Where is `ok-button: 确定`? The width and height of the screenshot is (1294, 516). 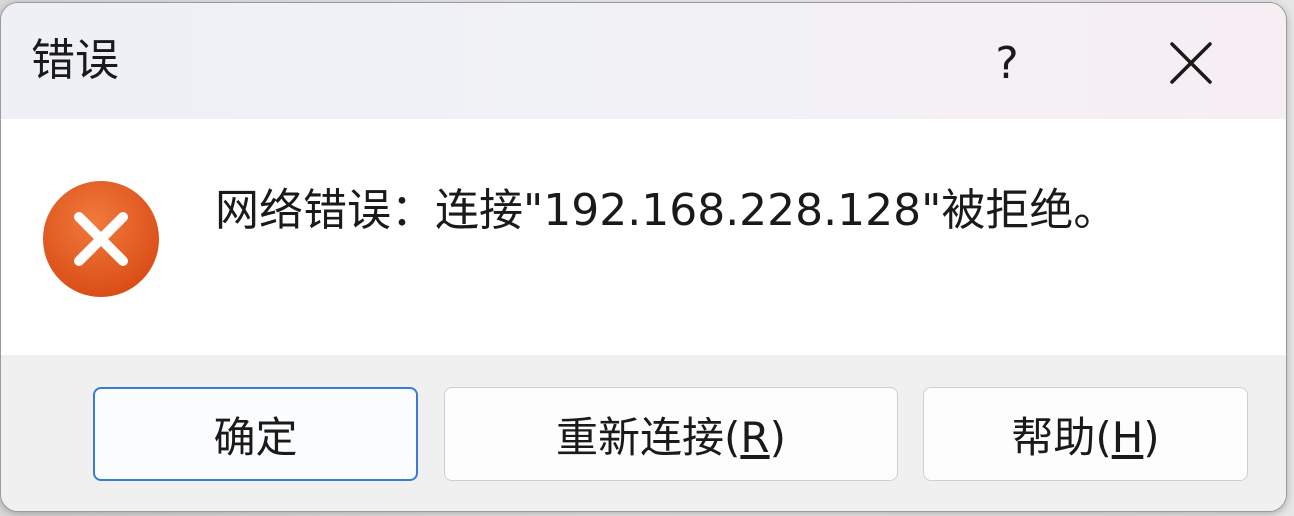 ok-button: 确定 is located at coordinates (255, 434).